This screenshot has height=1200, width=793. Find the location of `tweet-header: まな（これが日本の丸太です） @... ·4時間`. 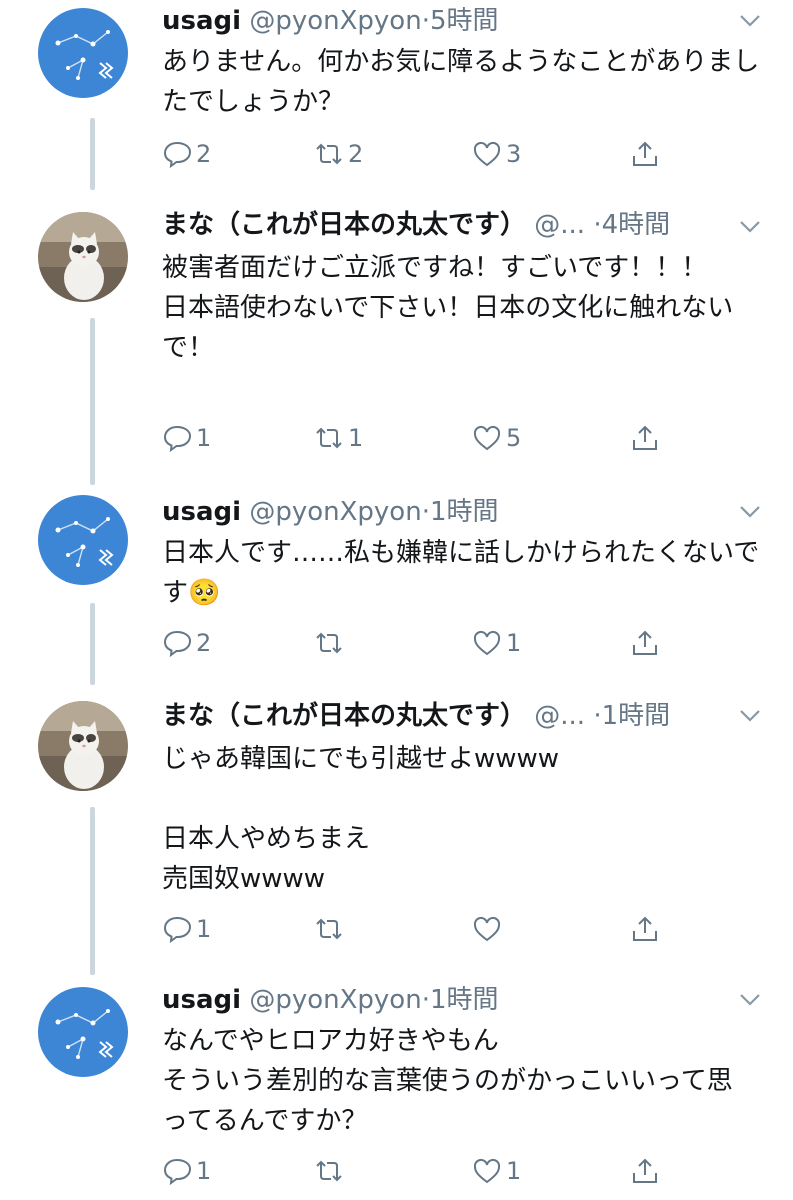

tweet-header: まな（これが日本の丸太です） @... ·4時間 is located at coordinates (452, 225).